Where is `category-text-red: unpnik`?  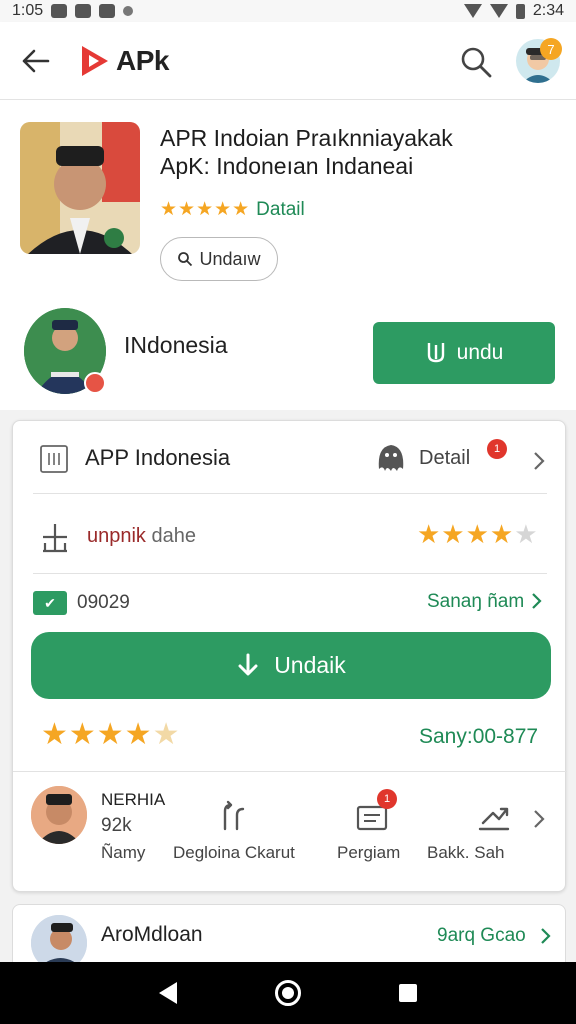 category-text-red: unpnik is located at coordinates (116, 536).